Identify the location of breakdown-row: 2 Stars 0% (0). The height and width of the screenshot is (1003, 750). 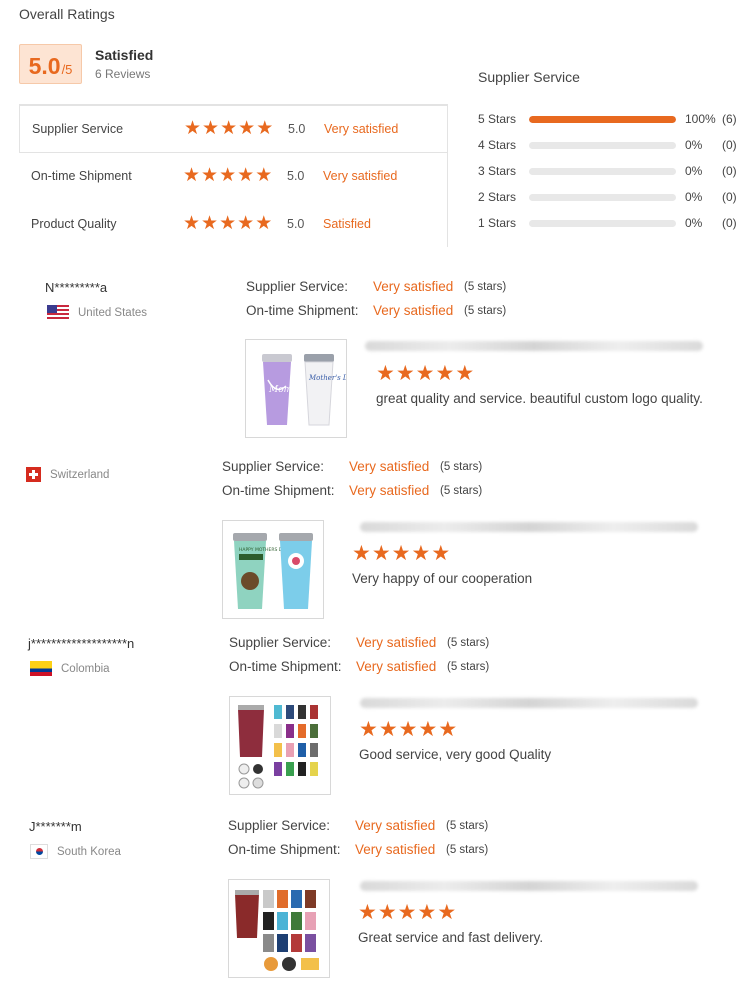
(613, 197).